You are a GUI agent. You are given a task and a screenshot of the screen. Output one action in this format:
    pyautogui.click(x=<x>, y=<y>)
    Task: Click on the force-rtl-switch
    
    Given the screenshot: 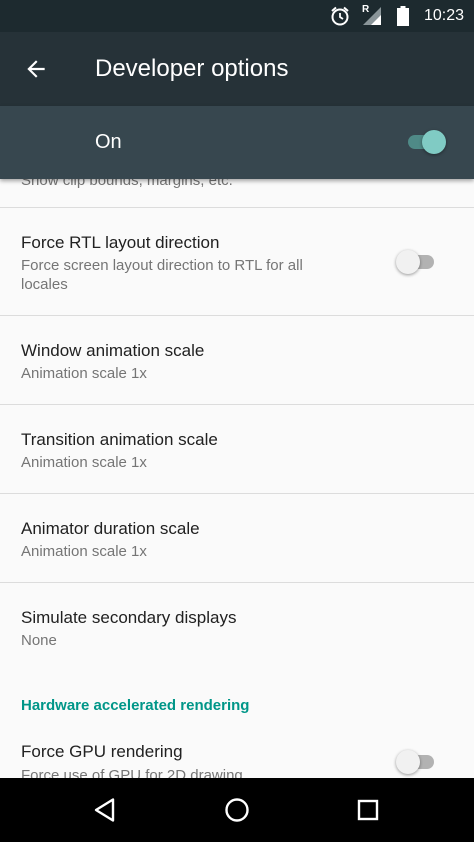 What is the action you would take?
    pyautogui.click(x=416, y=262)
    